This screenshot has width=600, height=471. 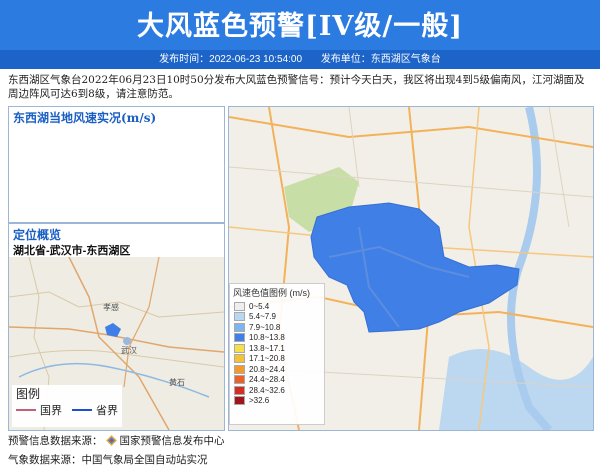 I want to click on legend-label: 17.1~20.8, so click(x=267, y=359).